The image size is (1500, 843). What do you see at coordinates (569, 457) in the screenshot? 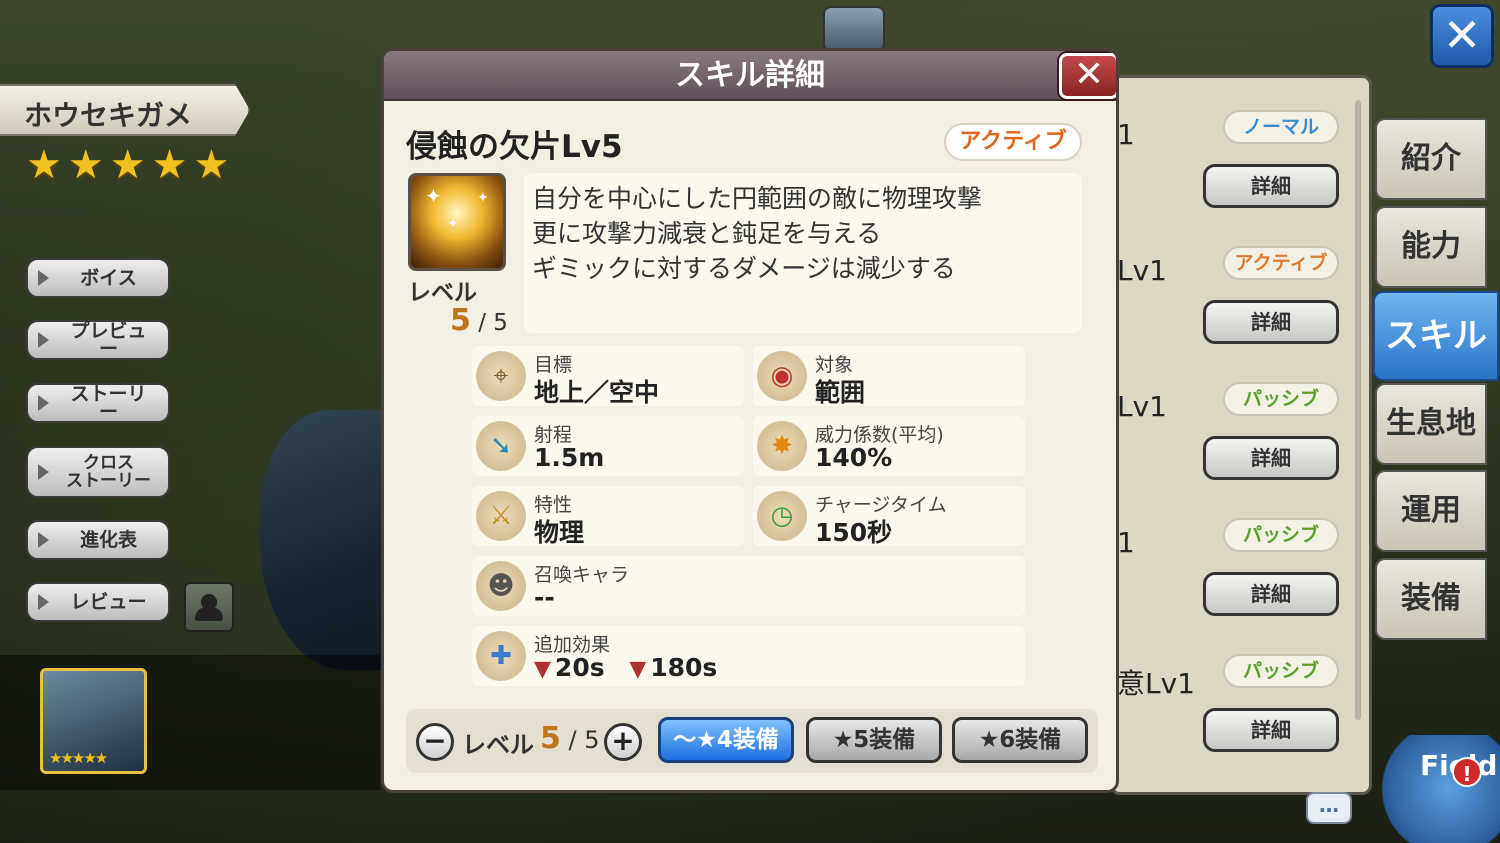
I see `stat-value: 1.5m` at bounding box center [569, 457].